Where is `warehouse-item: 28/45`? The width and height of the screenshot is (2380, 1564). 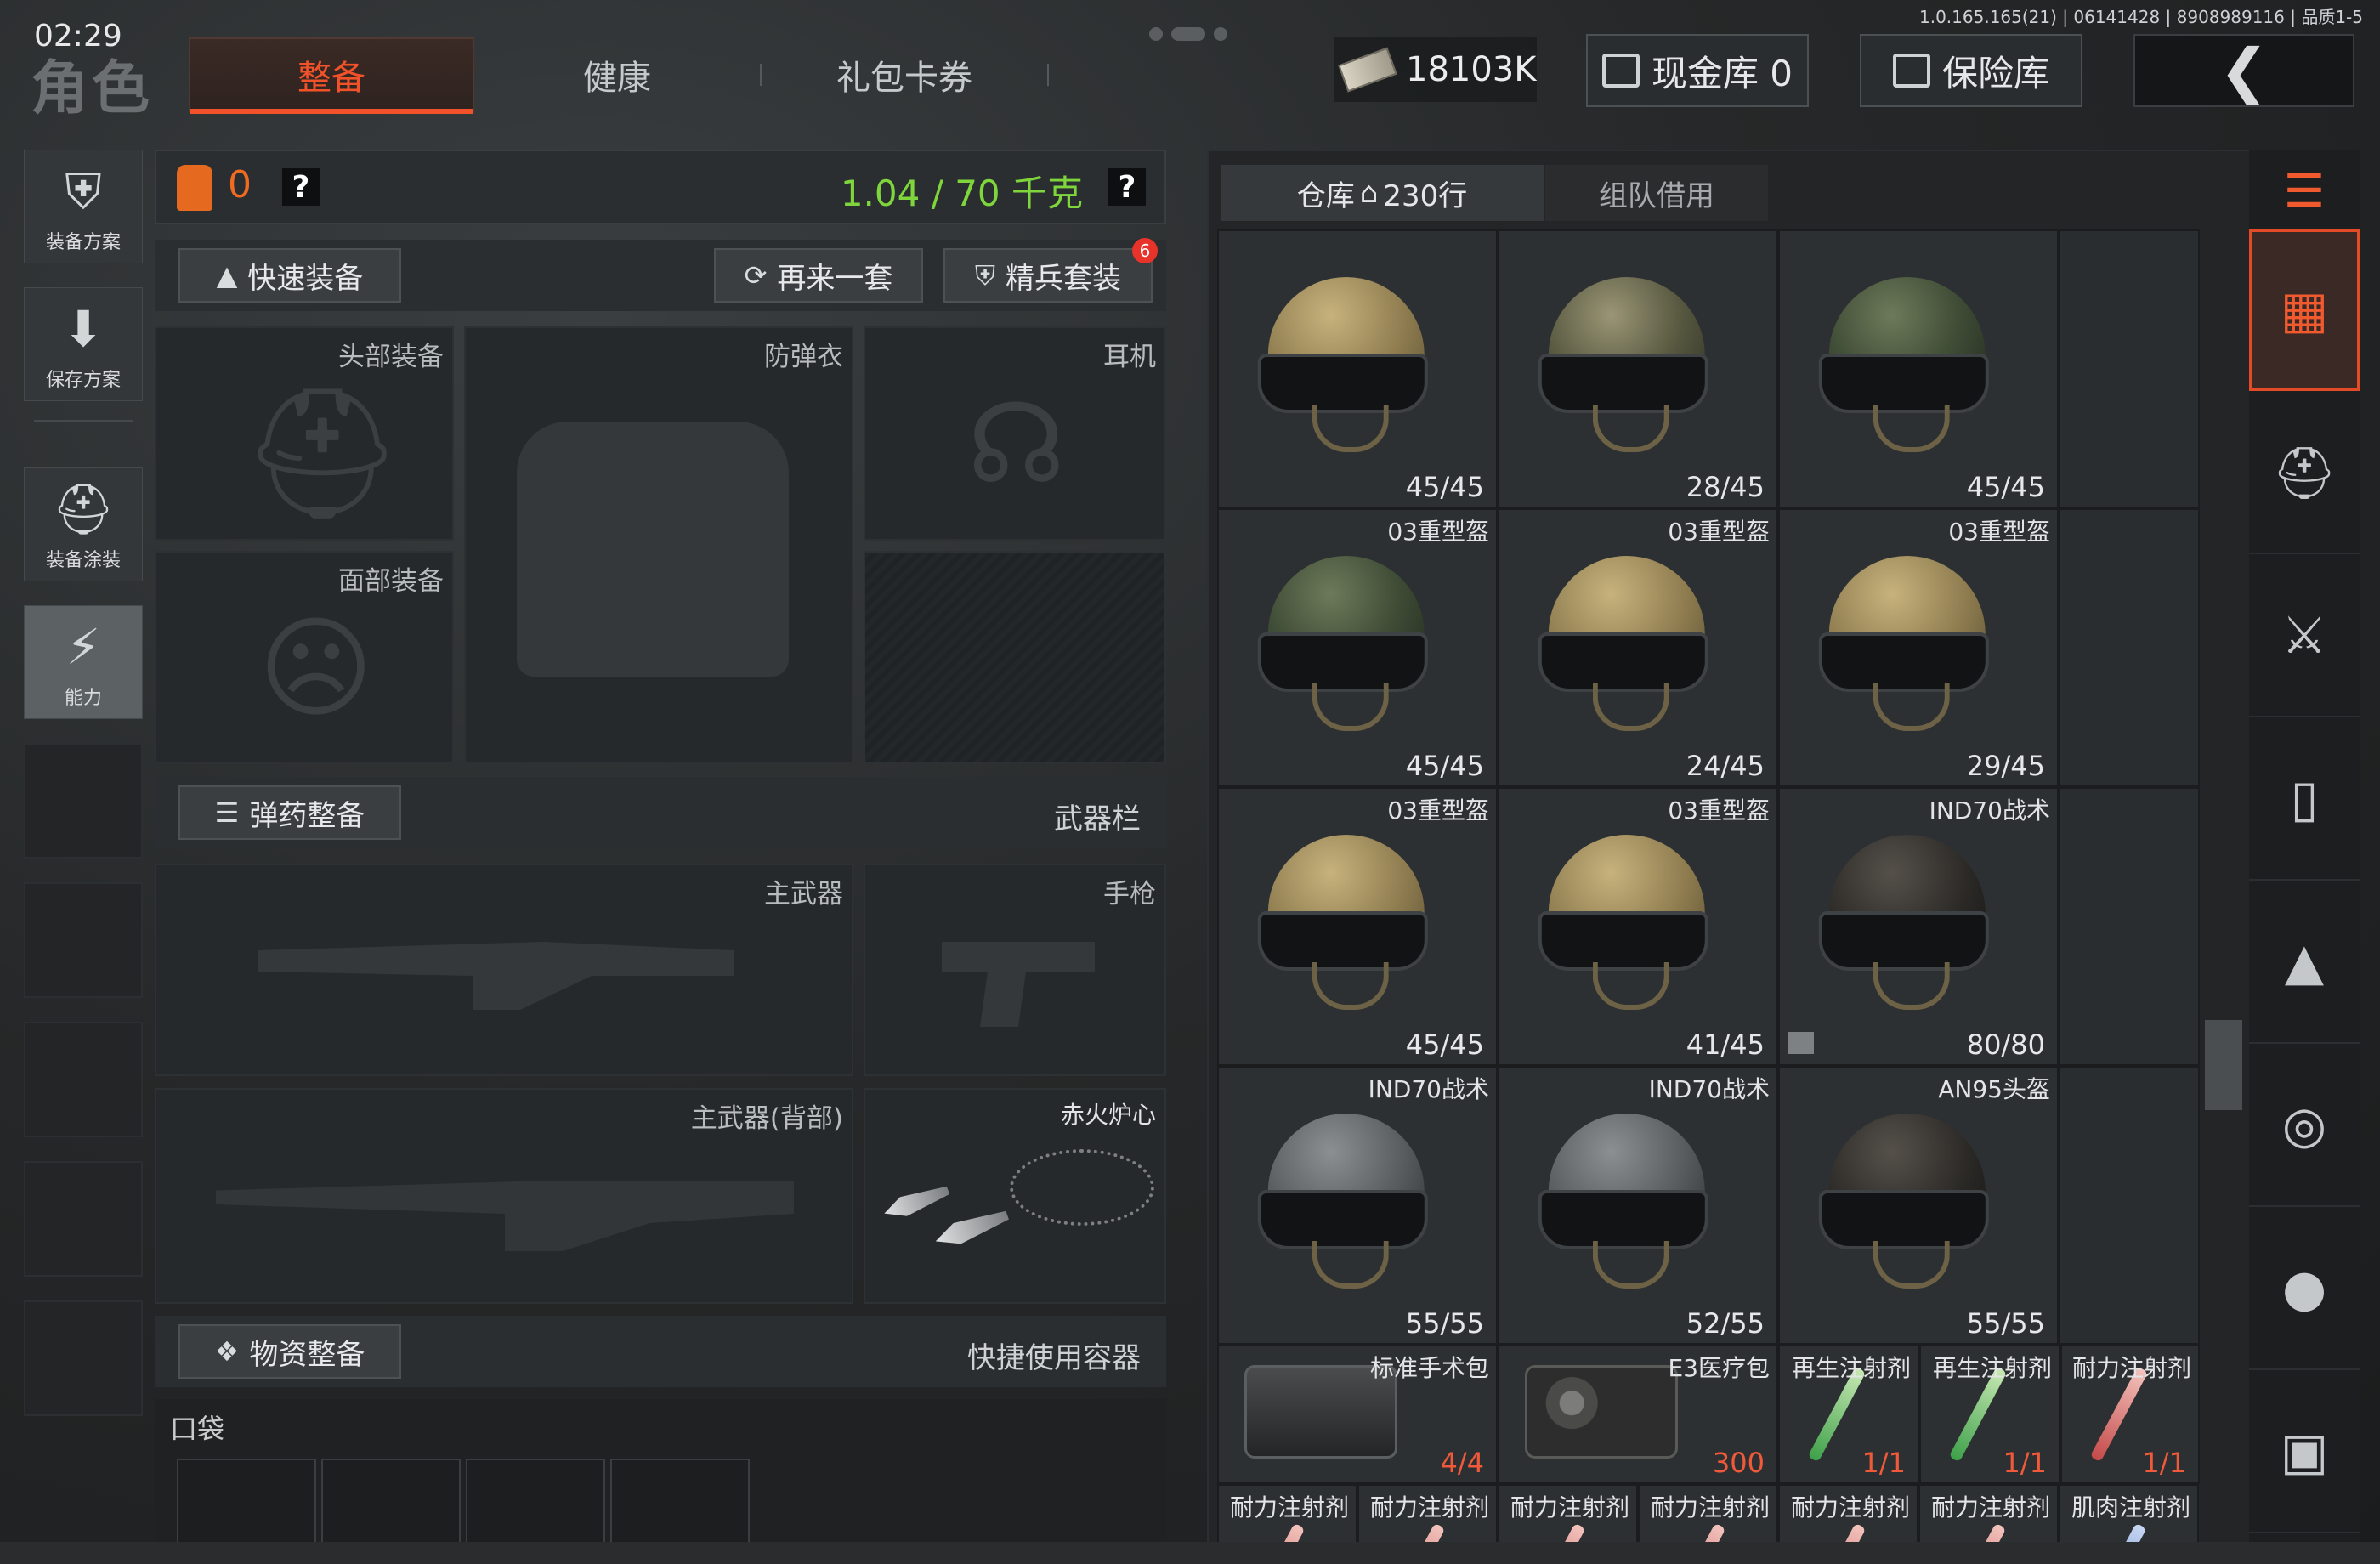 warehouse-item: 28/45 is located at coordinates (1638, 369).